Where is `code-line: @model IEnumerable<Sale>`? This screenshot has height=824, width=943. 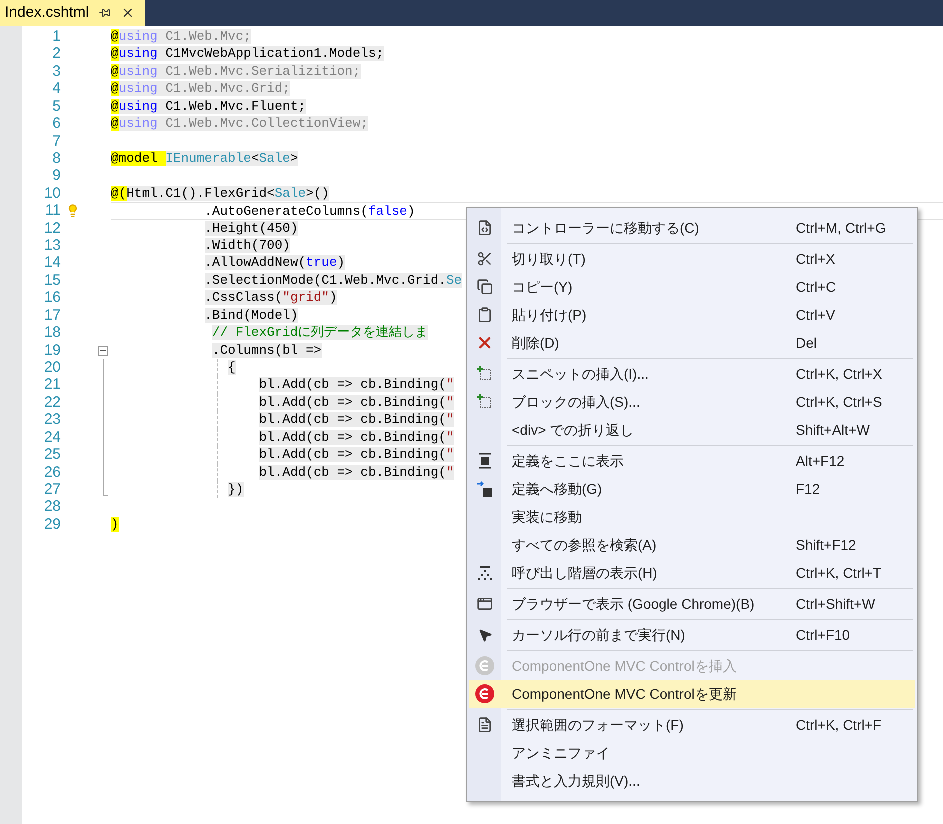 code-line: @model IEnumerable<Sale> is located at coordinates (204, 158).